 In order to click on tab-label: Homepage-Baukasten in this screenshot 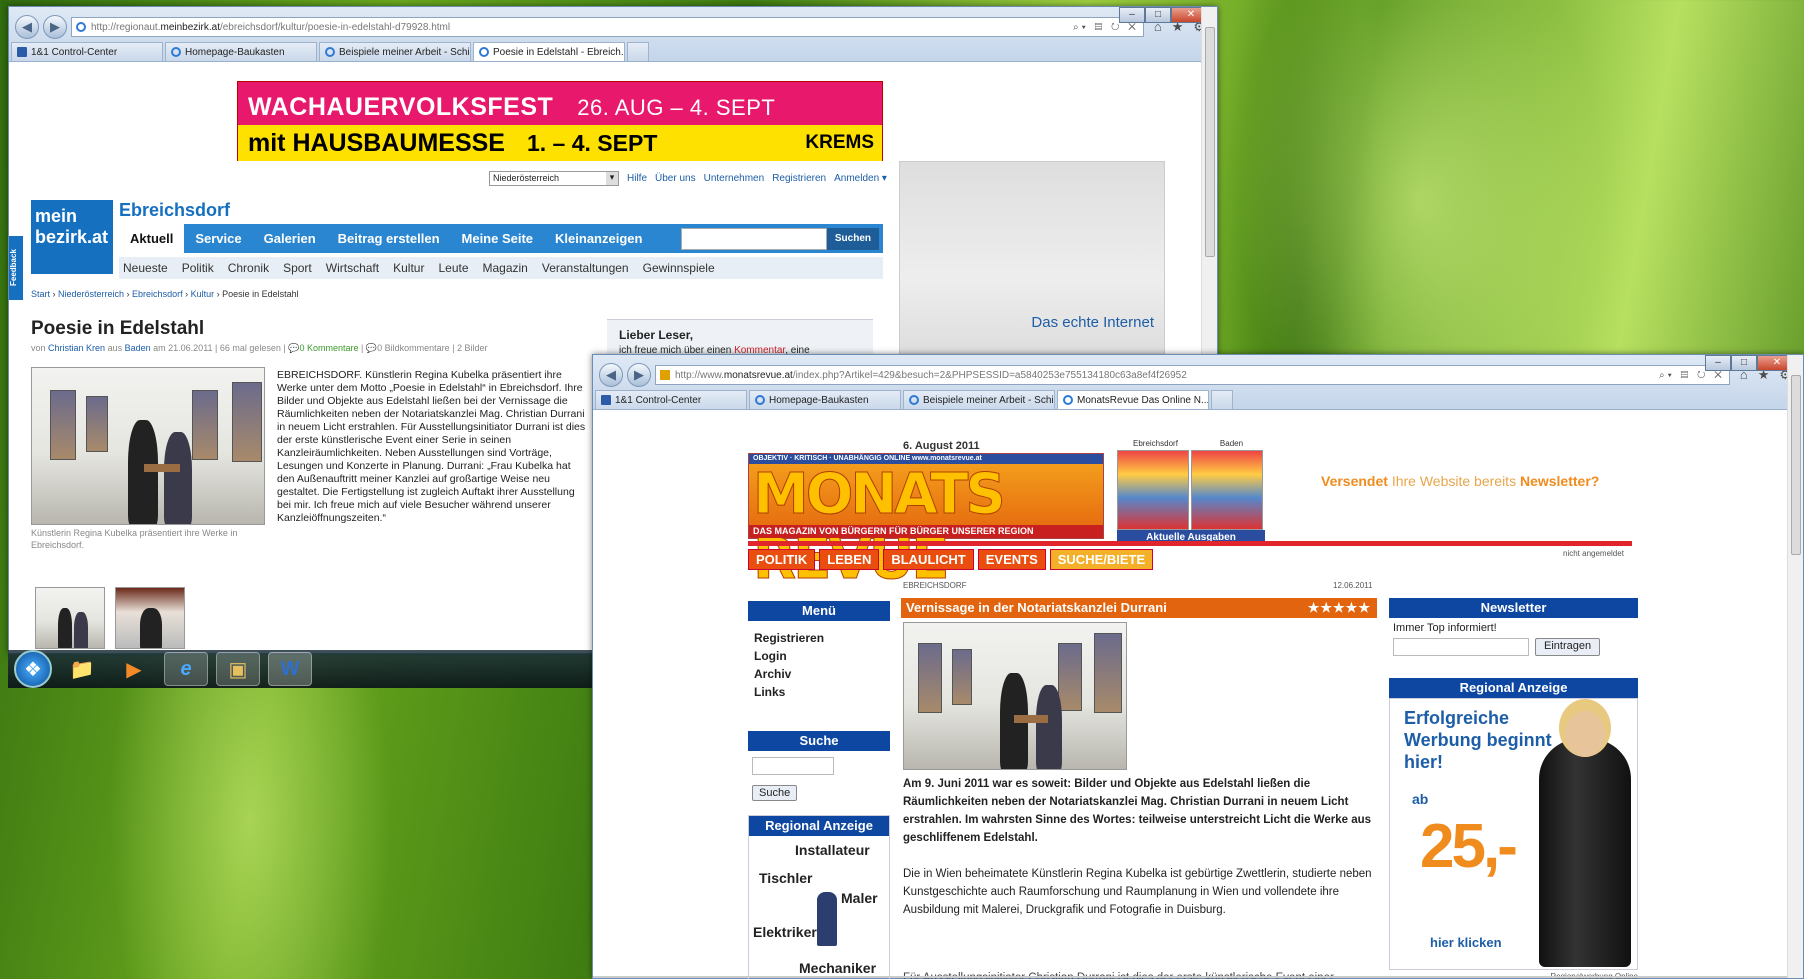, I will do `click(235, 52)`.